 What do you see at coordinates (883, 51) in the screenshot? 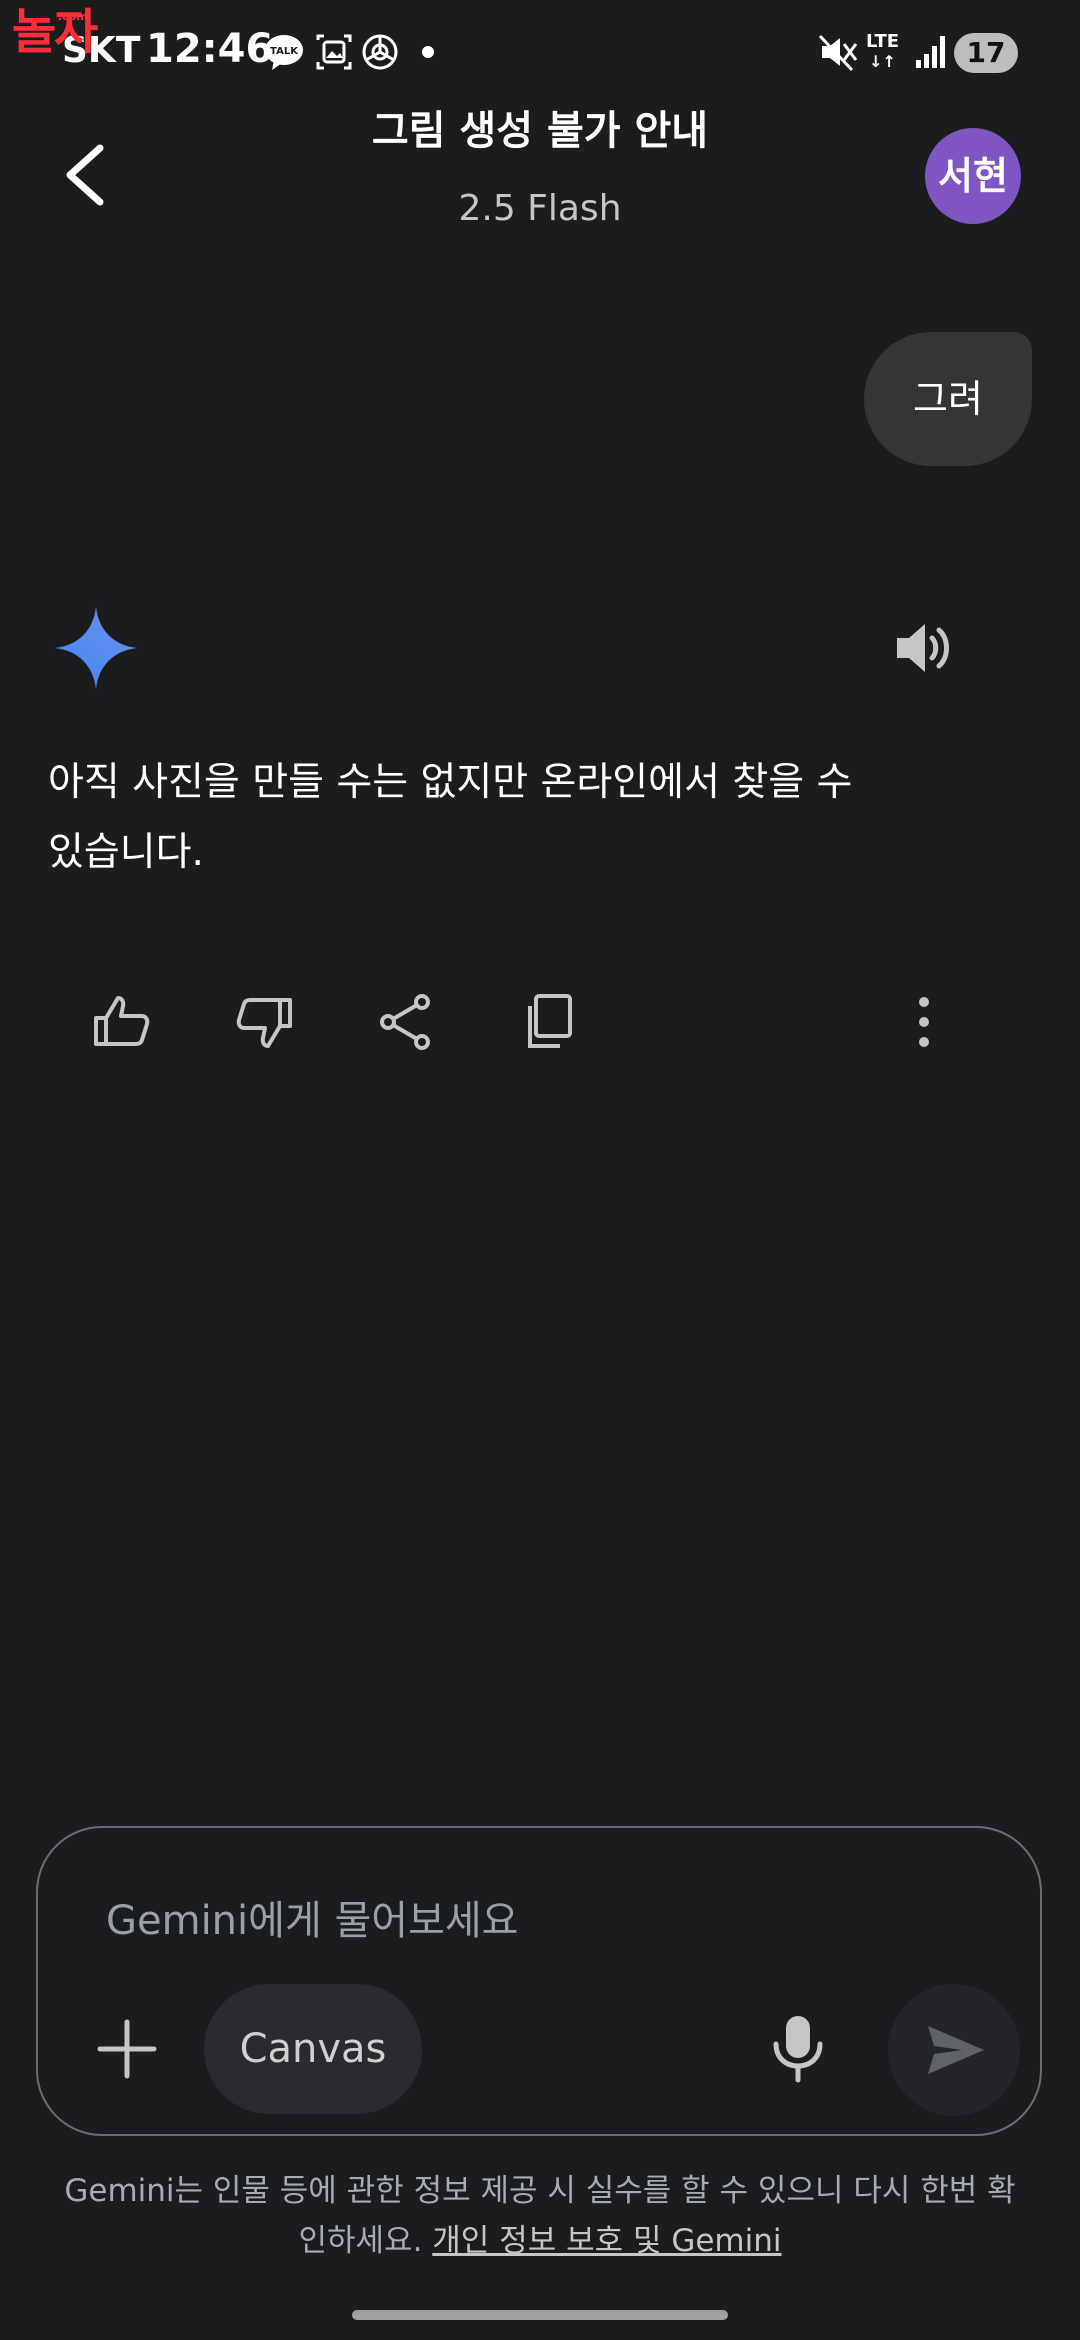
I see `network-type: LTE ↓↑` at bounding box center [883, 51].